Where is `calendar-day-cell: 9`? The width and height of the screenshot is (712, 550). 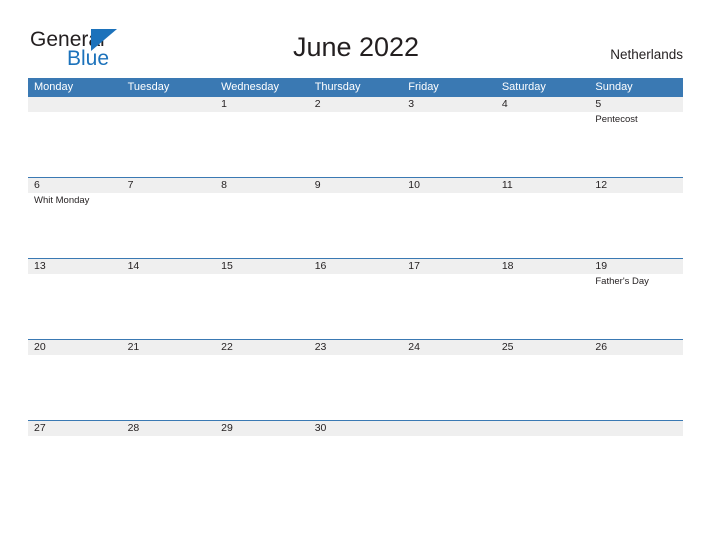 calendar-day-cell: 9 is located at coordinates (356, 217).